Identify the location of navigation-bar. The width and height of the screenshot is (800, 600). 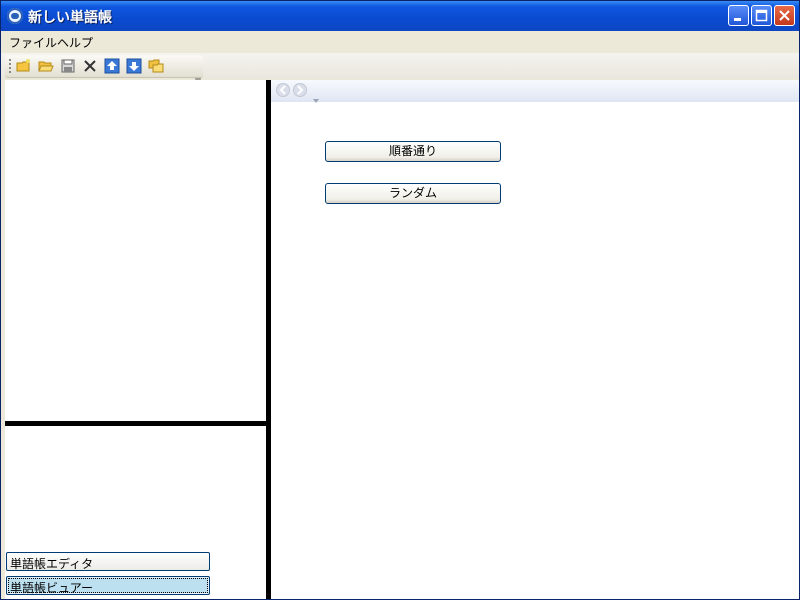
(535, 91).